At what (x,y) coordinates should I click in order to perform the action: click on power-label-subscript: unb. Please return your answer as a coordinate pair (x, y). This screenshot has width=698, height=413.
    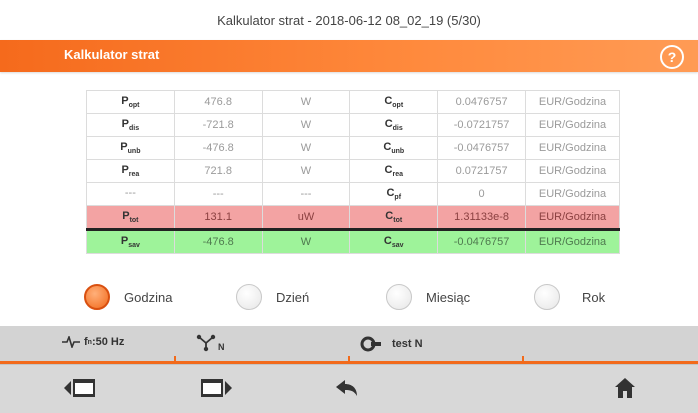
    Looking at the image, I should click on (134, 152).